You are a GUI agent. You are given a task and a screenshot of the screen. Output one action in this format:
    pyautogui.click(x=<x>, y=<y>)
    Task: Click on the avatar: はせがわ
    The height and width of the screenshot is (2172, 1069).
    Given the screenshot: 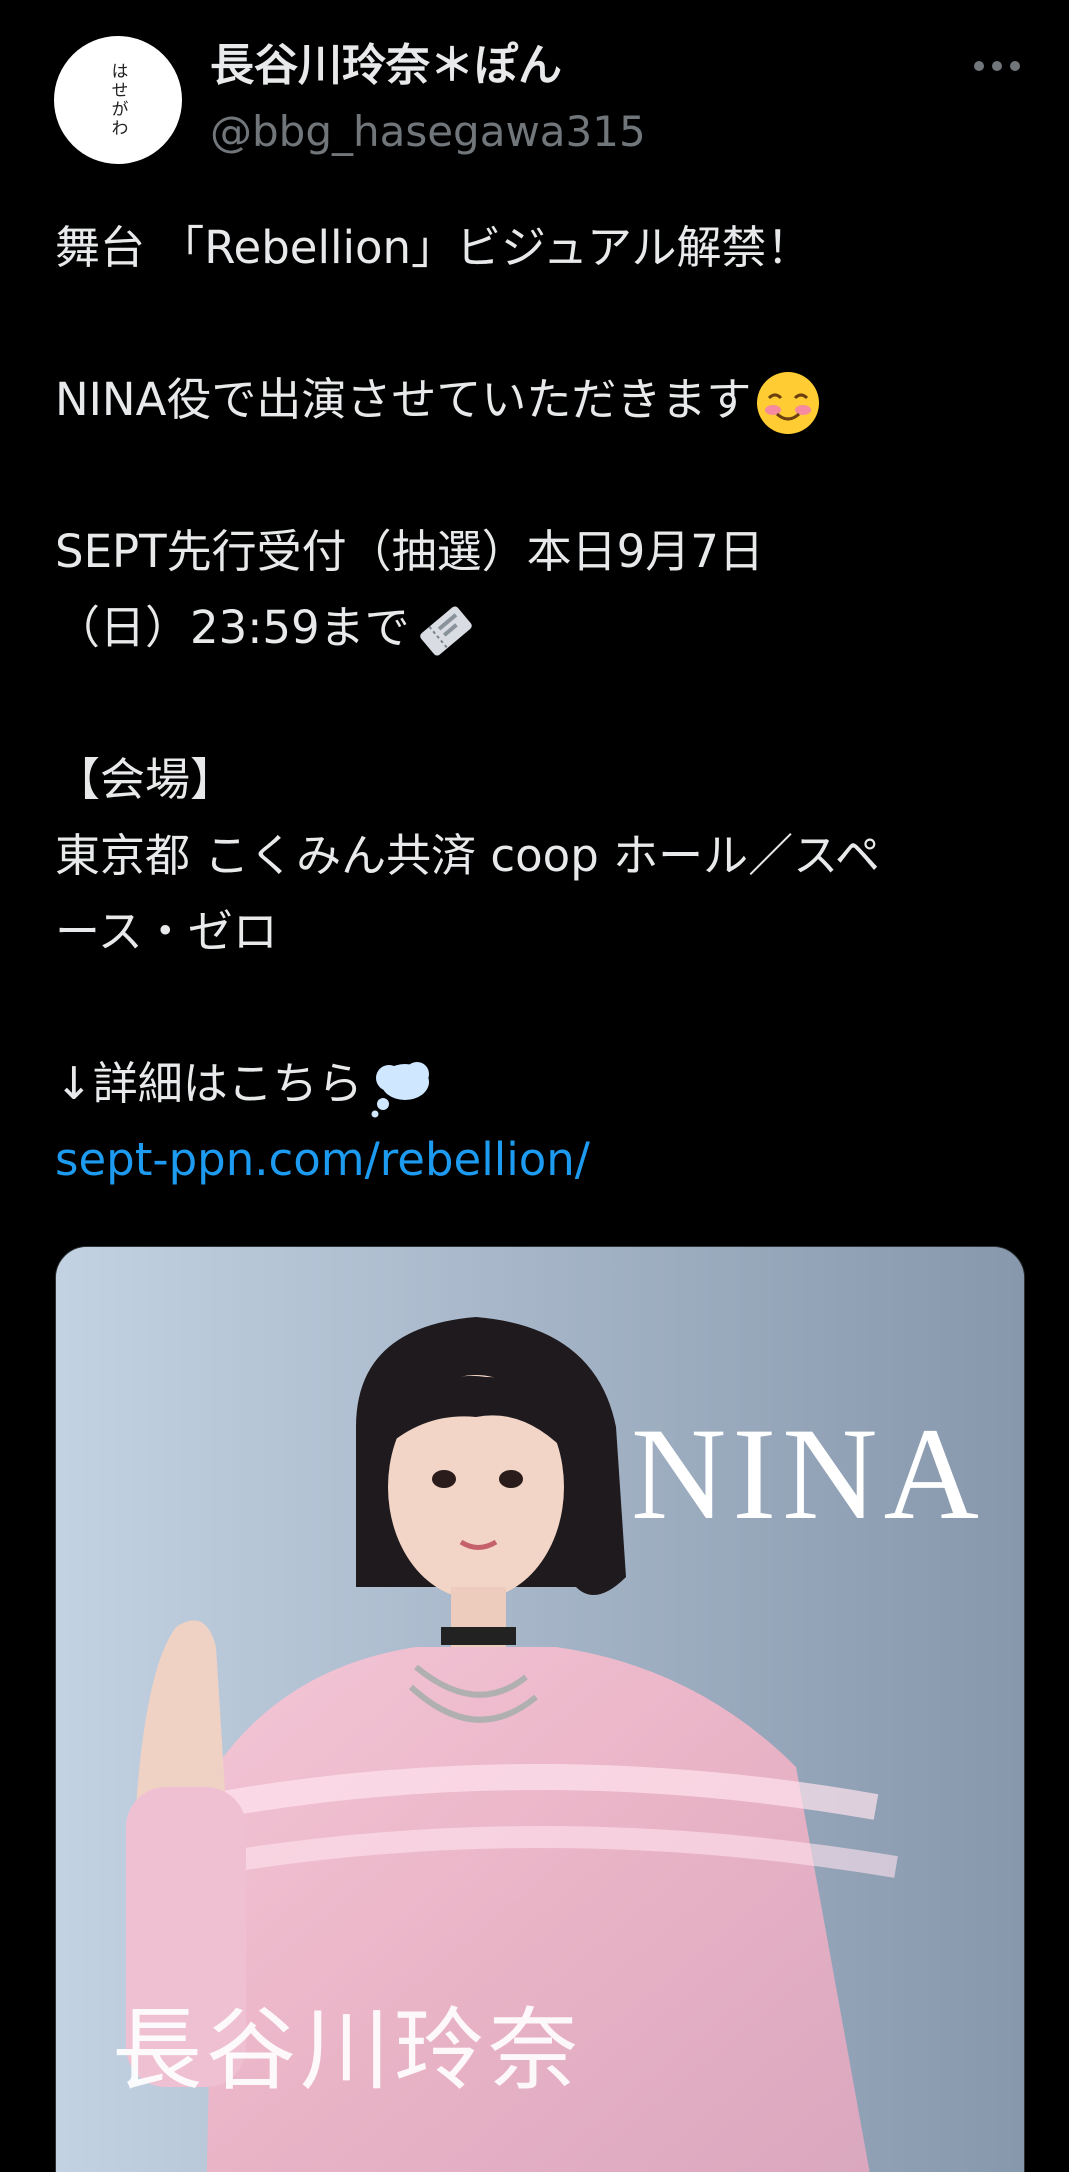 What is the action you would take?
    pyautogui.click(x=118, y=100)
    